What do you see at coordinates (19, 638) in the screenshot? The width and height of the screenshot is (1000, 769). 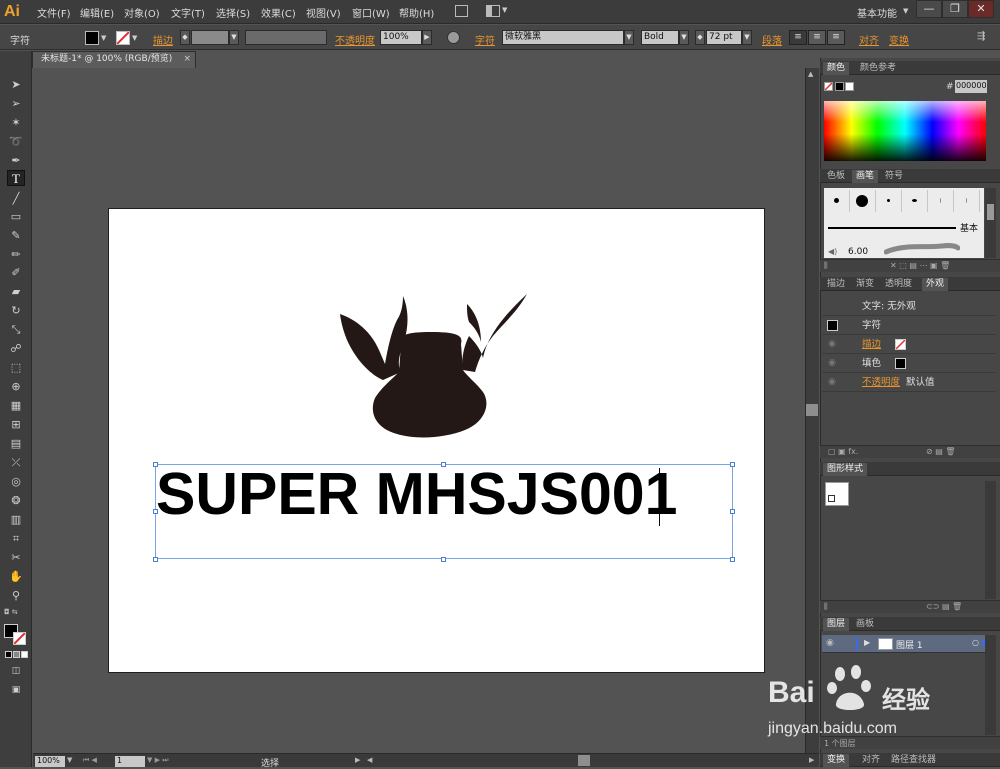 I see `stroke-color-box` at bounding box center [19, 638].